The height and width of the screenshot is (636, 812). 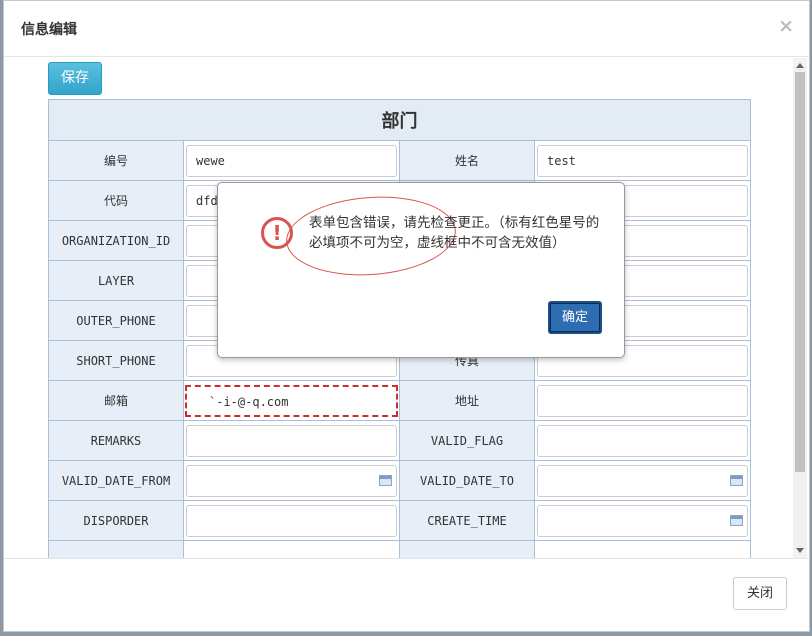 What do you see at coordinates (49, 30) in the screenshot?
I see `dialog-title: 信息编辑` at bounding box center [49, 30].